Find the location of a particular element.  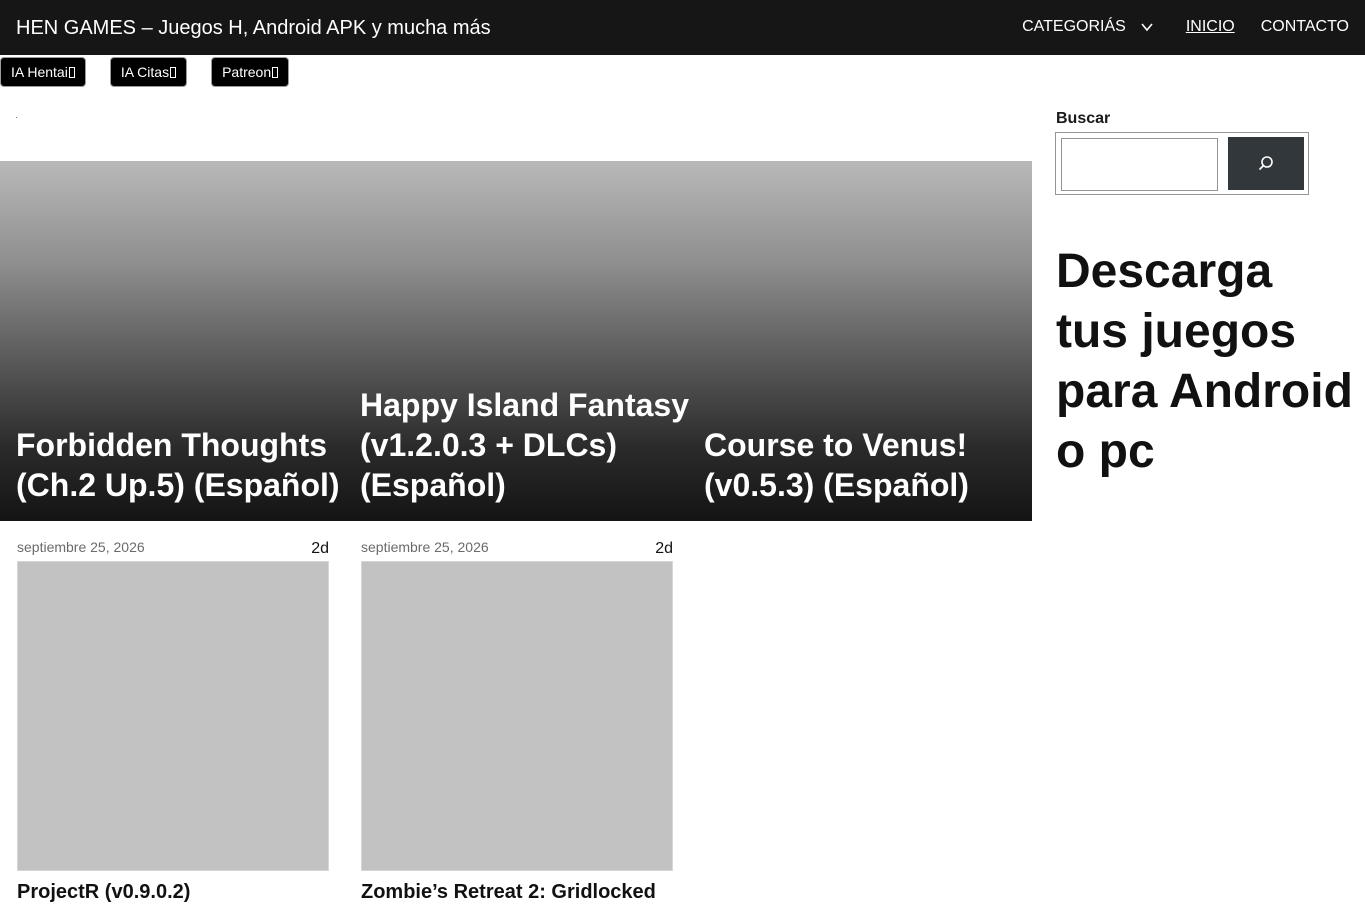

nav-home-link: INICIO is located at coordinates (1210, 27).